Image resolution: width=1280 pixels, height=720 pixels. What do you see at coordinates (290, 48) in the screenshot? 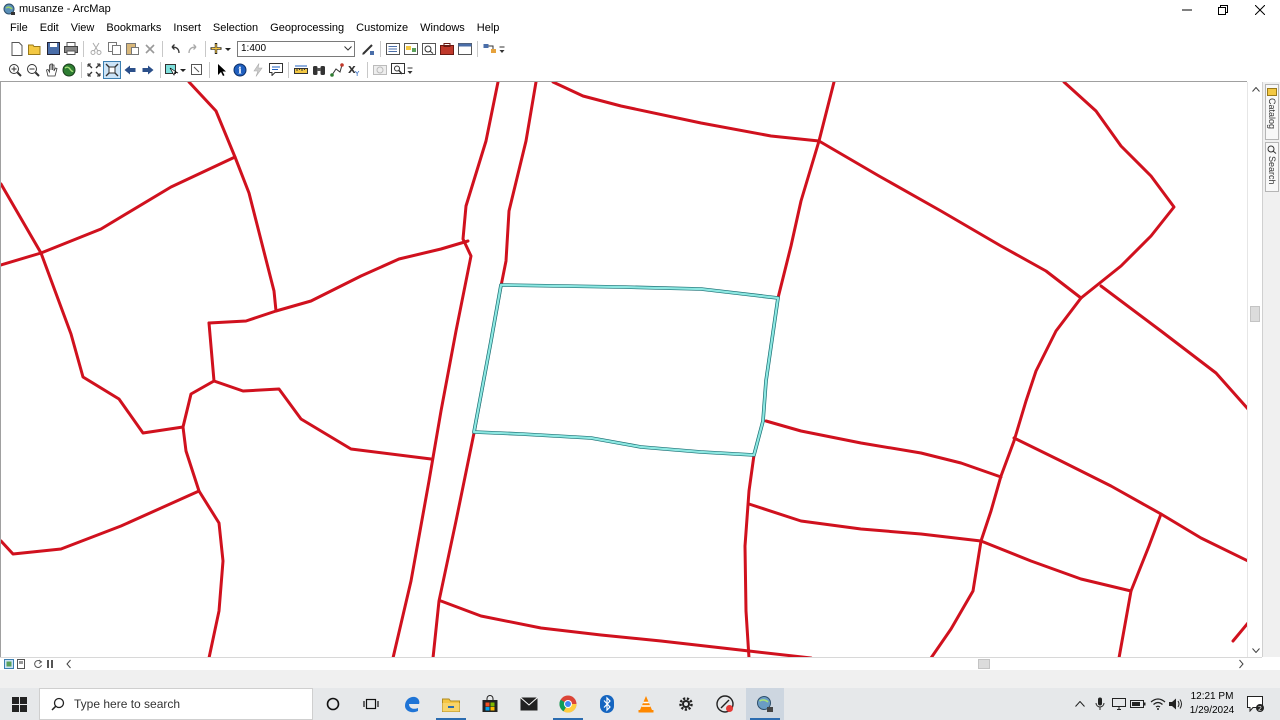
I see `map-scale-value: 1:400` at bounding box center [290, 48].